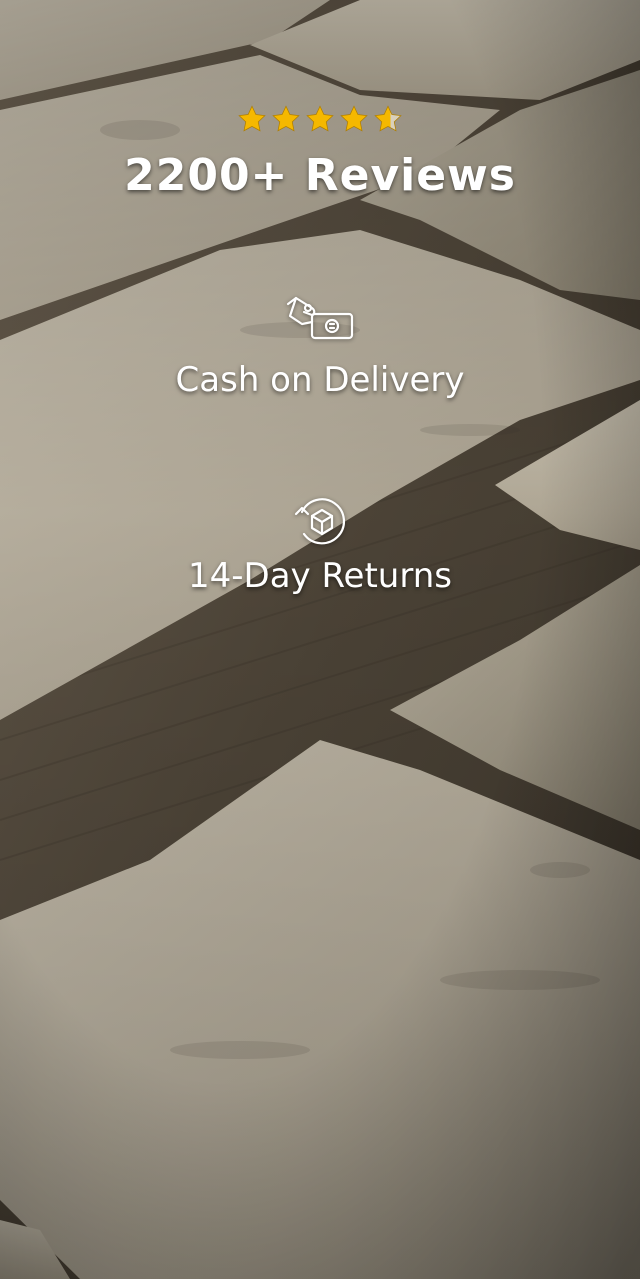  What do you see at coordinates (320, 175) in the screenshot?
I see `reviews-count: 2200+ Reviews` at bounding box center [320, 175].